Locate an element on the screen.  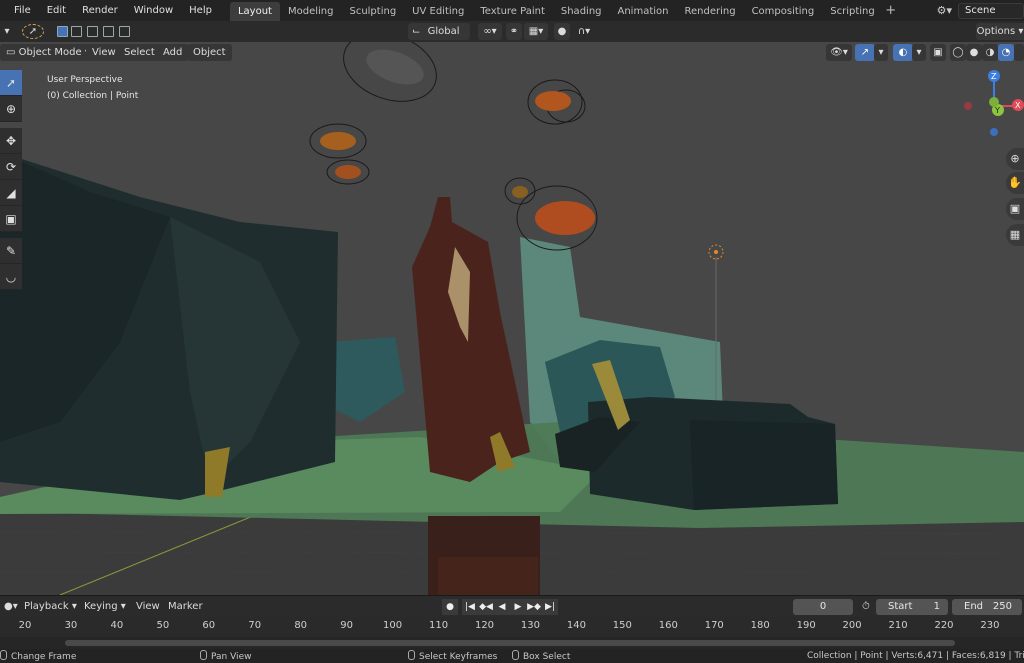
gizmo-dropdown-icon: ▾ is located at coordinates (881, 52).